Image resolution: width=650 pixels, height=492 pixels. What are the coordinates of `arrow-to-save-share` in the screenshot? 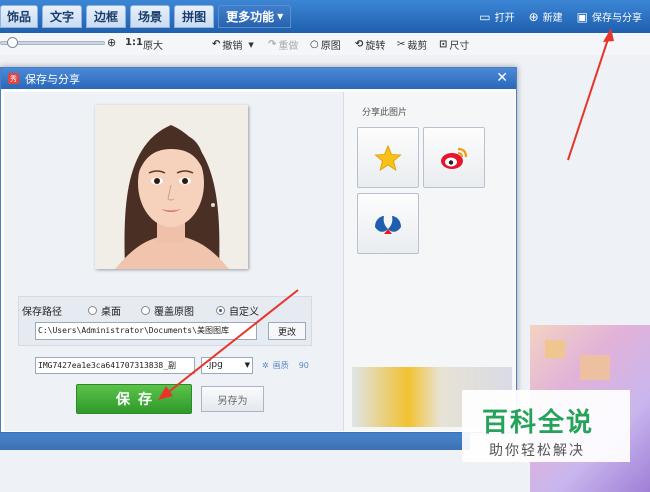 It's located at (588, 98).